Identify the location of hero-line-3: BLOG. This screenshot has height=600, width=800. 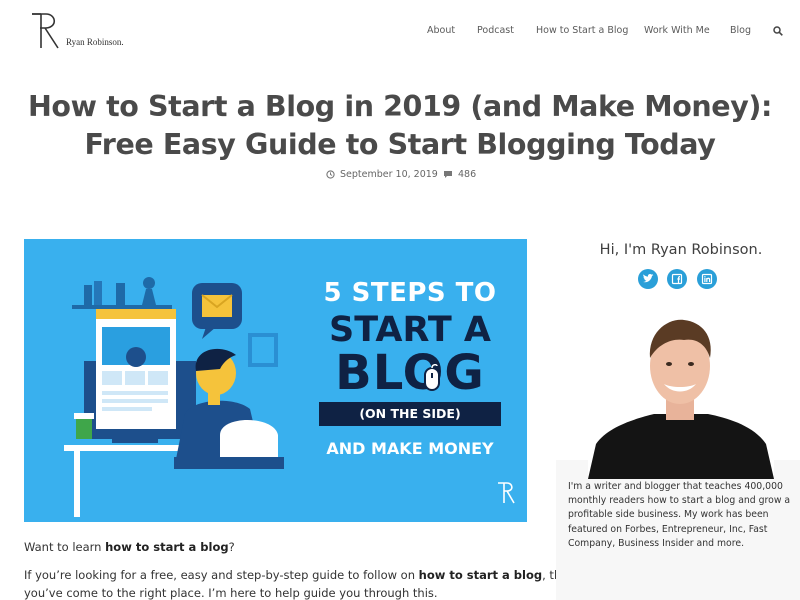
(410, 373).